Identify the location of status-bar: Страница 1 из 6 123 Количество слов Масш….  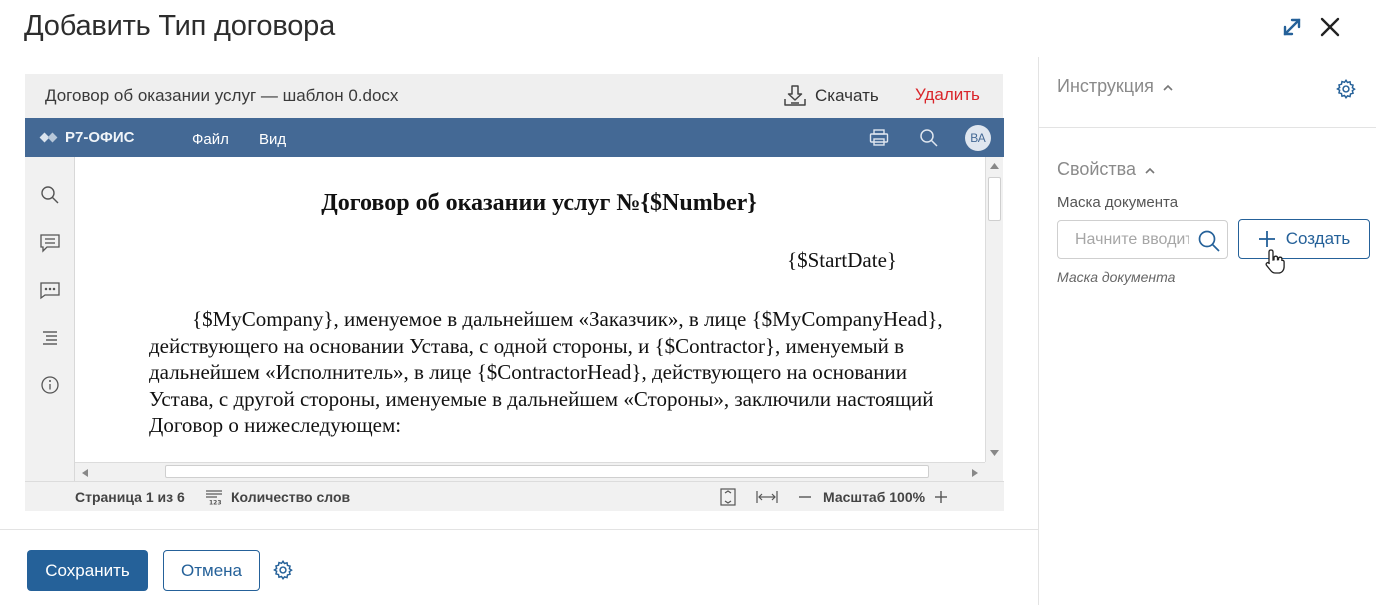
(514, 496).